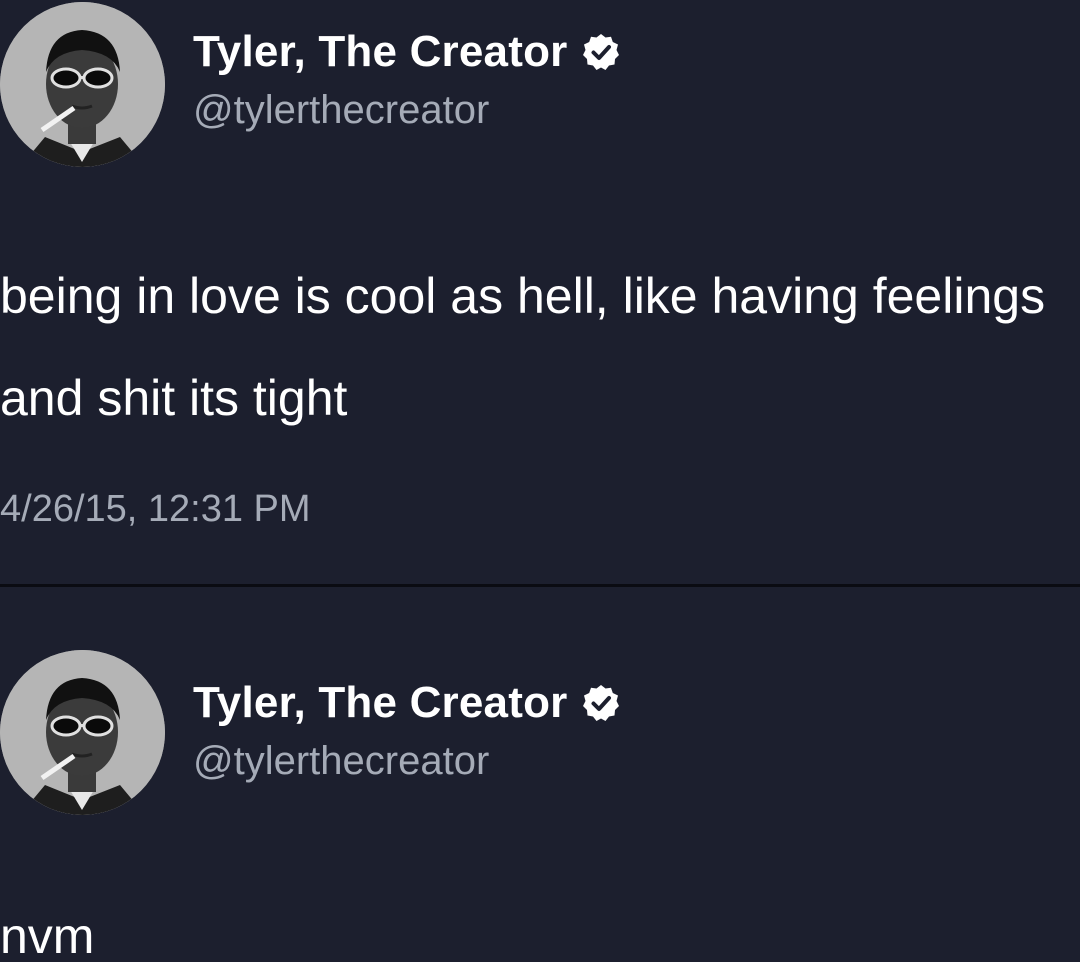  Describe the element at coordinates (47, 935) in the screenshot. I see `tweet-text: nvm` at that location.